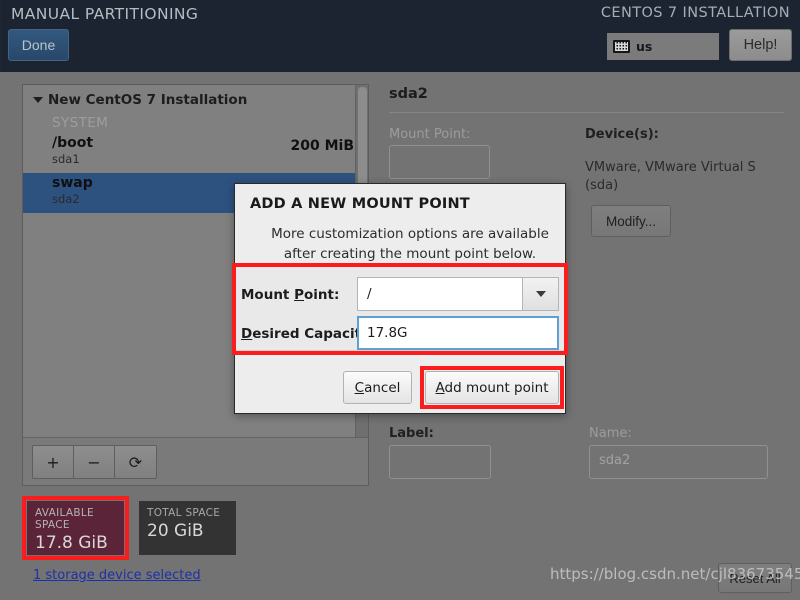  What do you see at coordinates (322, 295) in the screenshot?
I see `label-text-post: oint:` at bounding box center [322, 295].